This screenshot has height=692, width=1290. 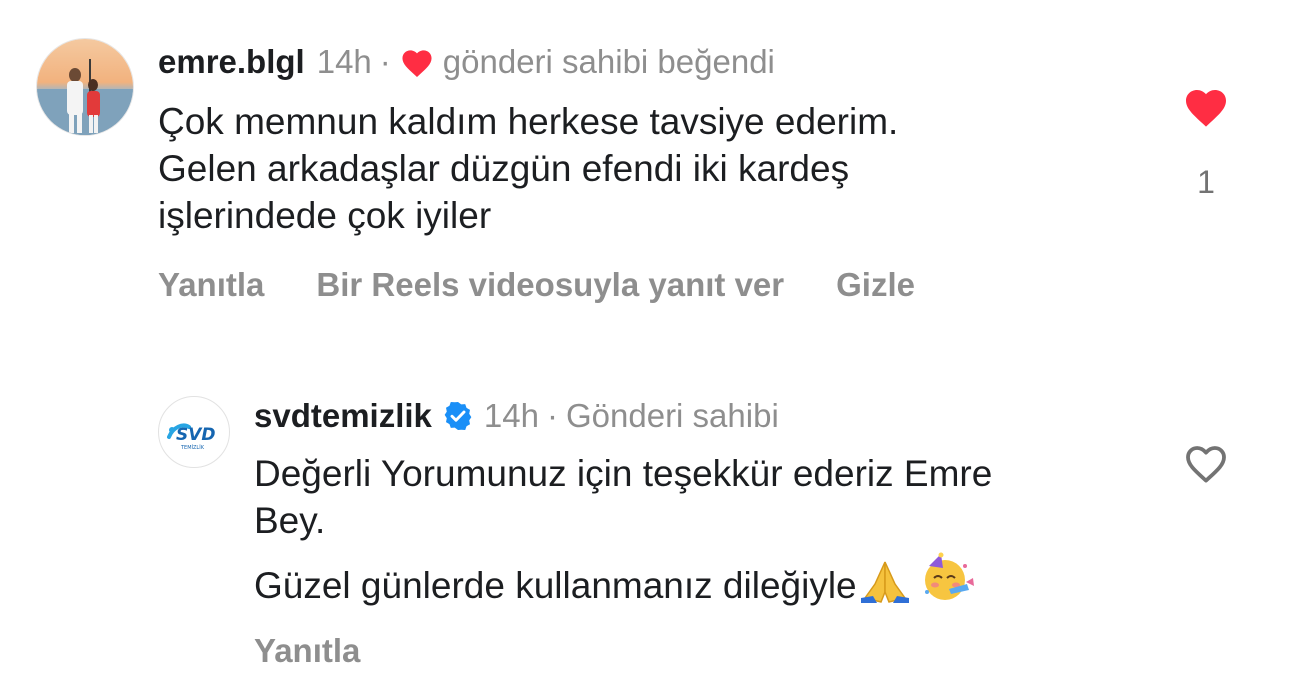 I want to click on verified-badge-icon, so click(x=458, y=416).